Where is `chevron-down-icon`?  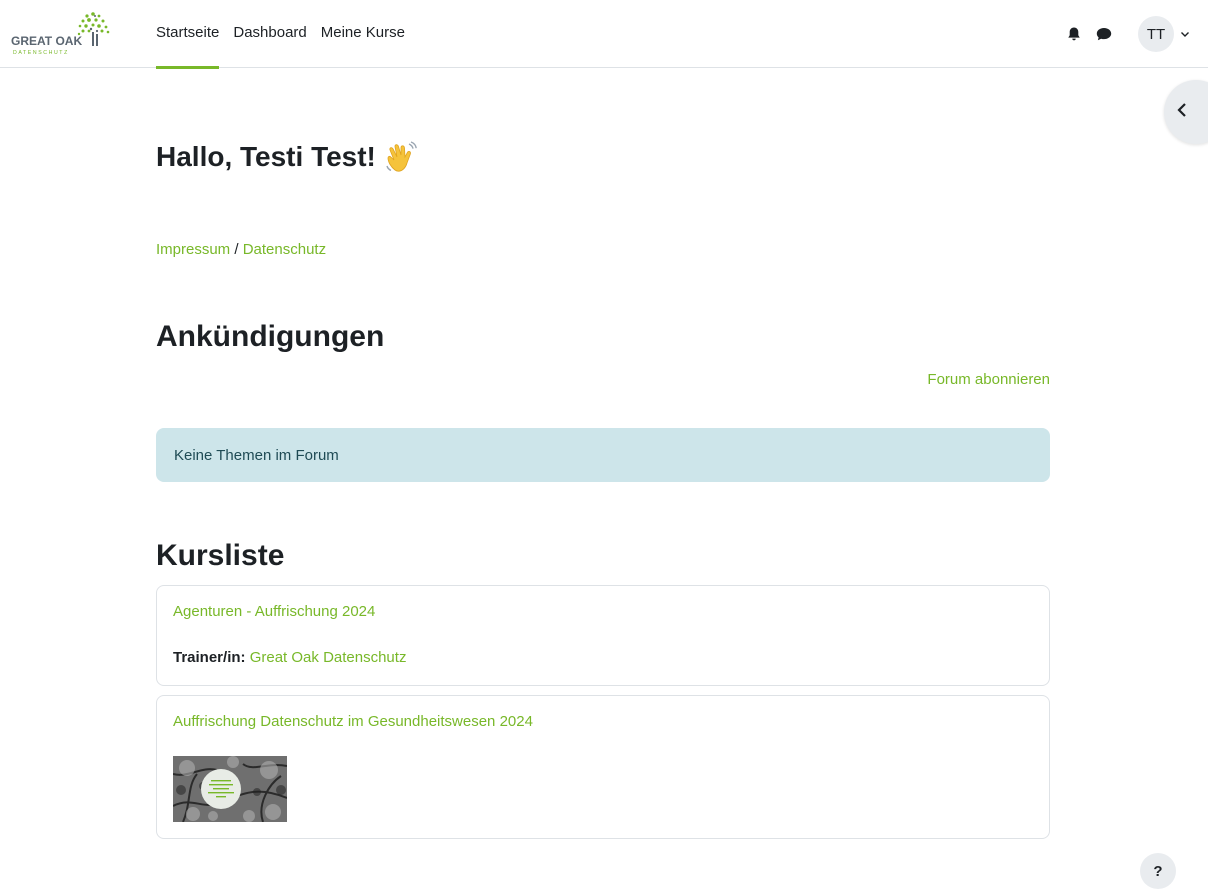
chevron-down-icon is located at coordinates (1185, 34).